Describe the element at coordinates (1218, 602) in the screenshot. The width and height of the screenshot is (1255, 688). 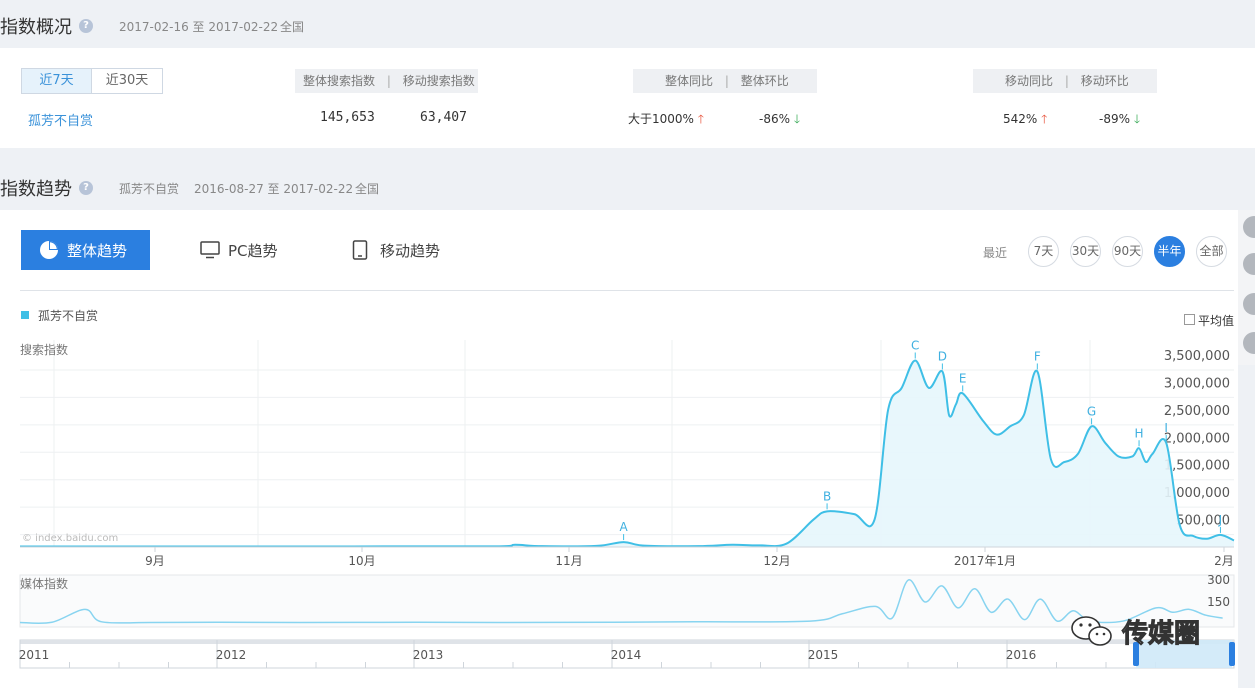
I see `media-y-tick-150: 150` at that location.